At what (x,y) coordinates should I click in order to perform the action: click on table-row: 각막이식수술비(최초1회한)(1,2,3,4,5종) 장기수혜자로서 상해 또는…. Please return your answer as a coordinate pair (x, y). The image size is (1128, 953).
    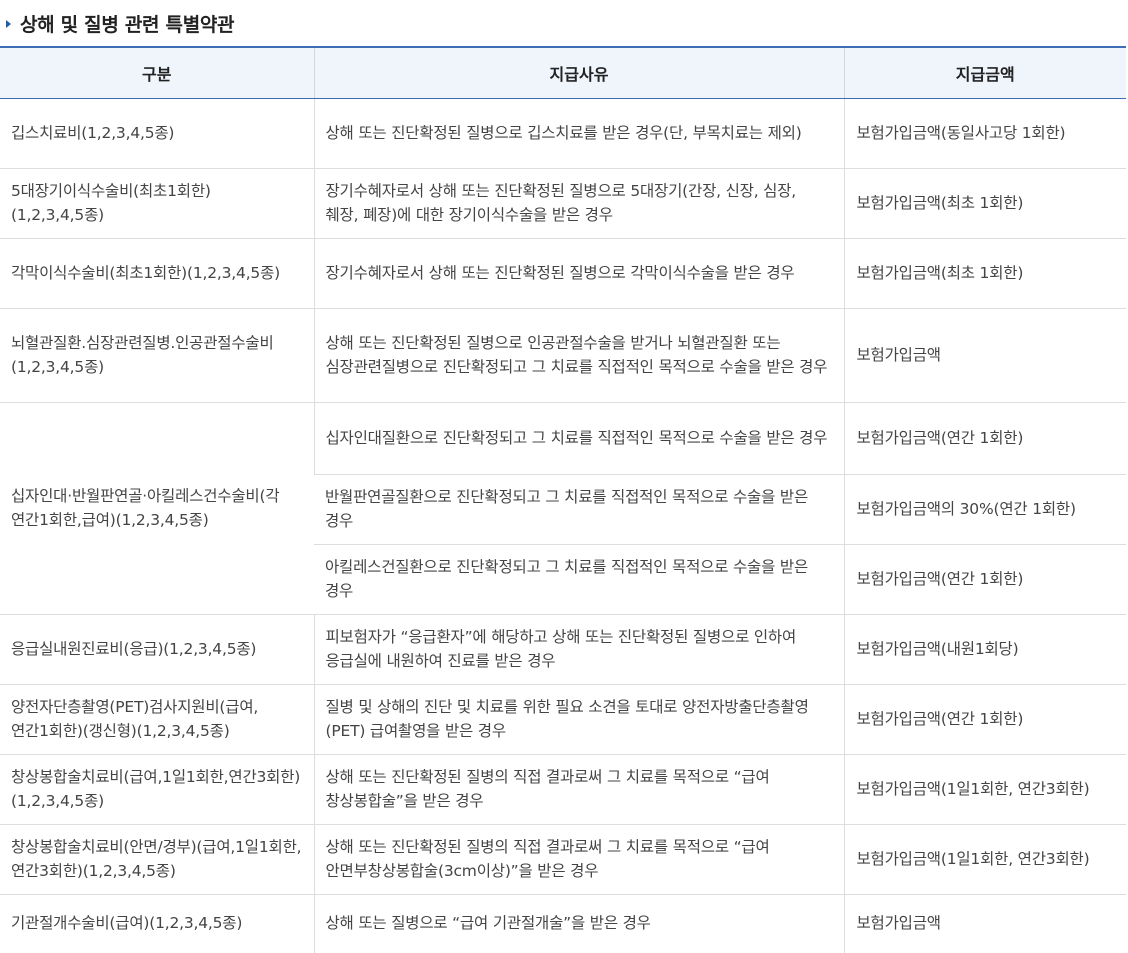
    Looking at the image, I should click on (563, 273).